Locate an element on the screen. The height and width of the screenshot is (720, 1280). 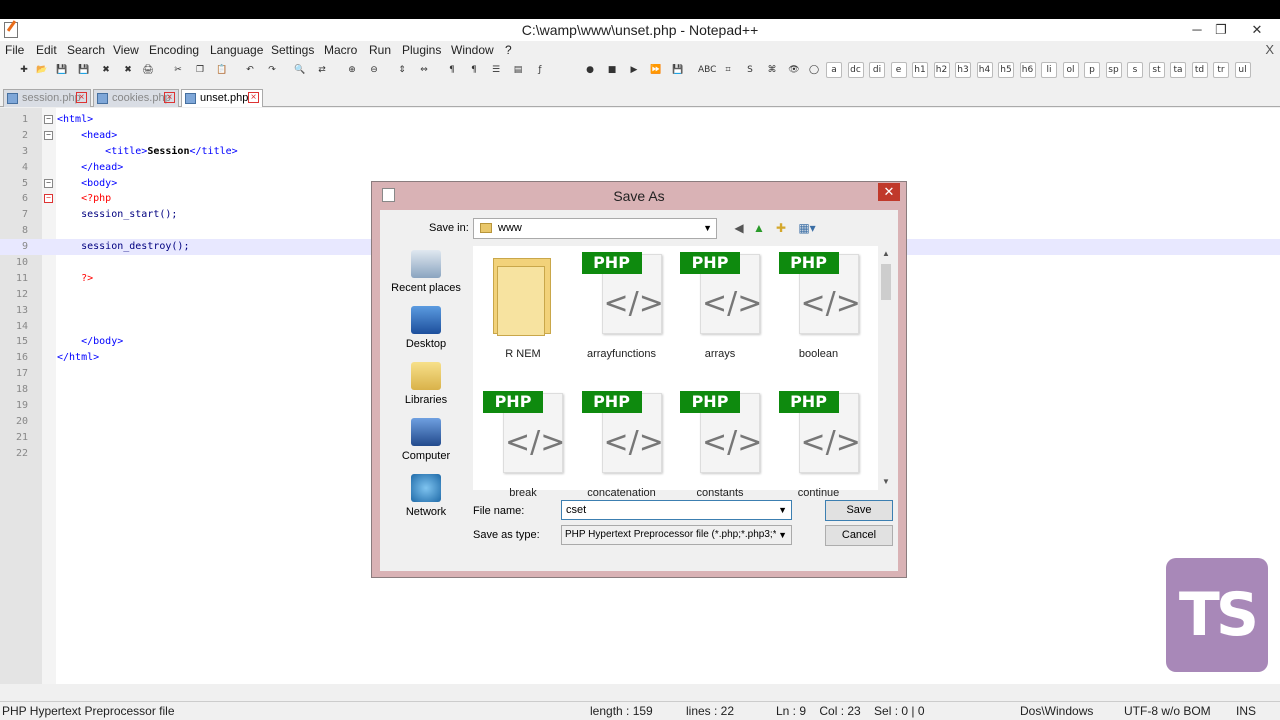
menu-edit: Edit is located at coordinates (46, 50).